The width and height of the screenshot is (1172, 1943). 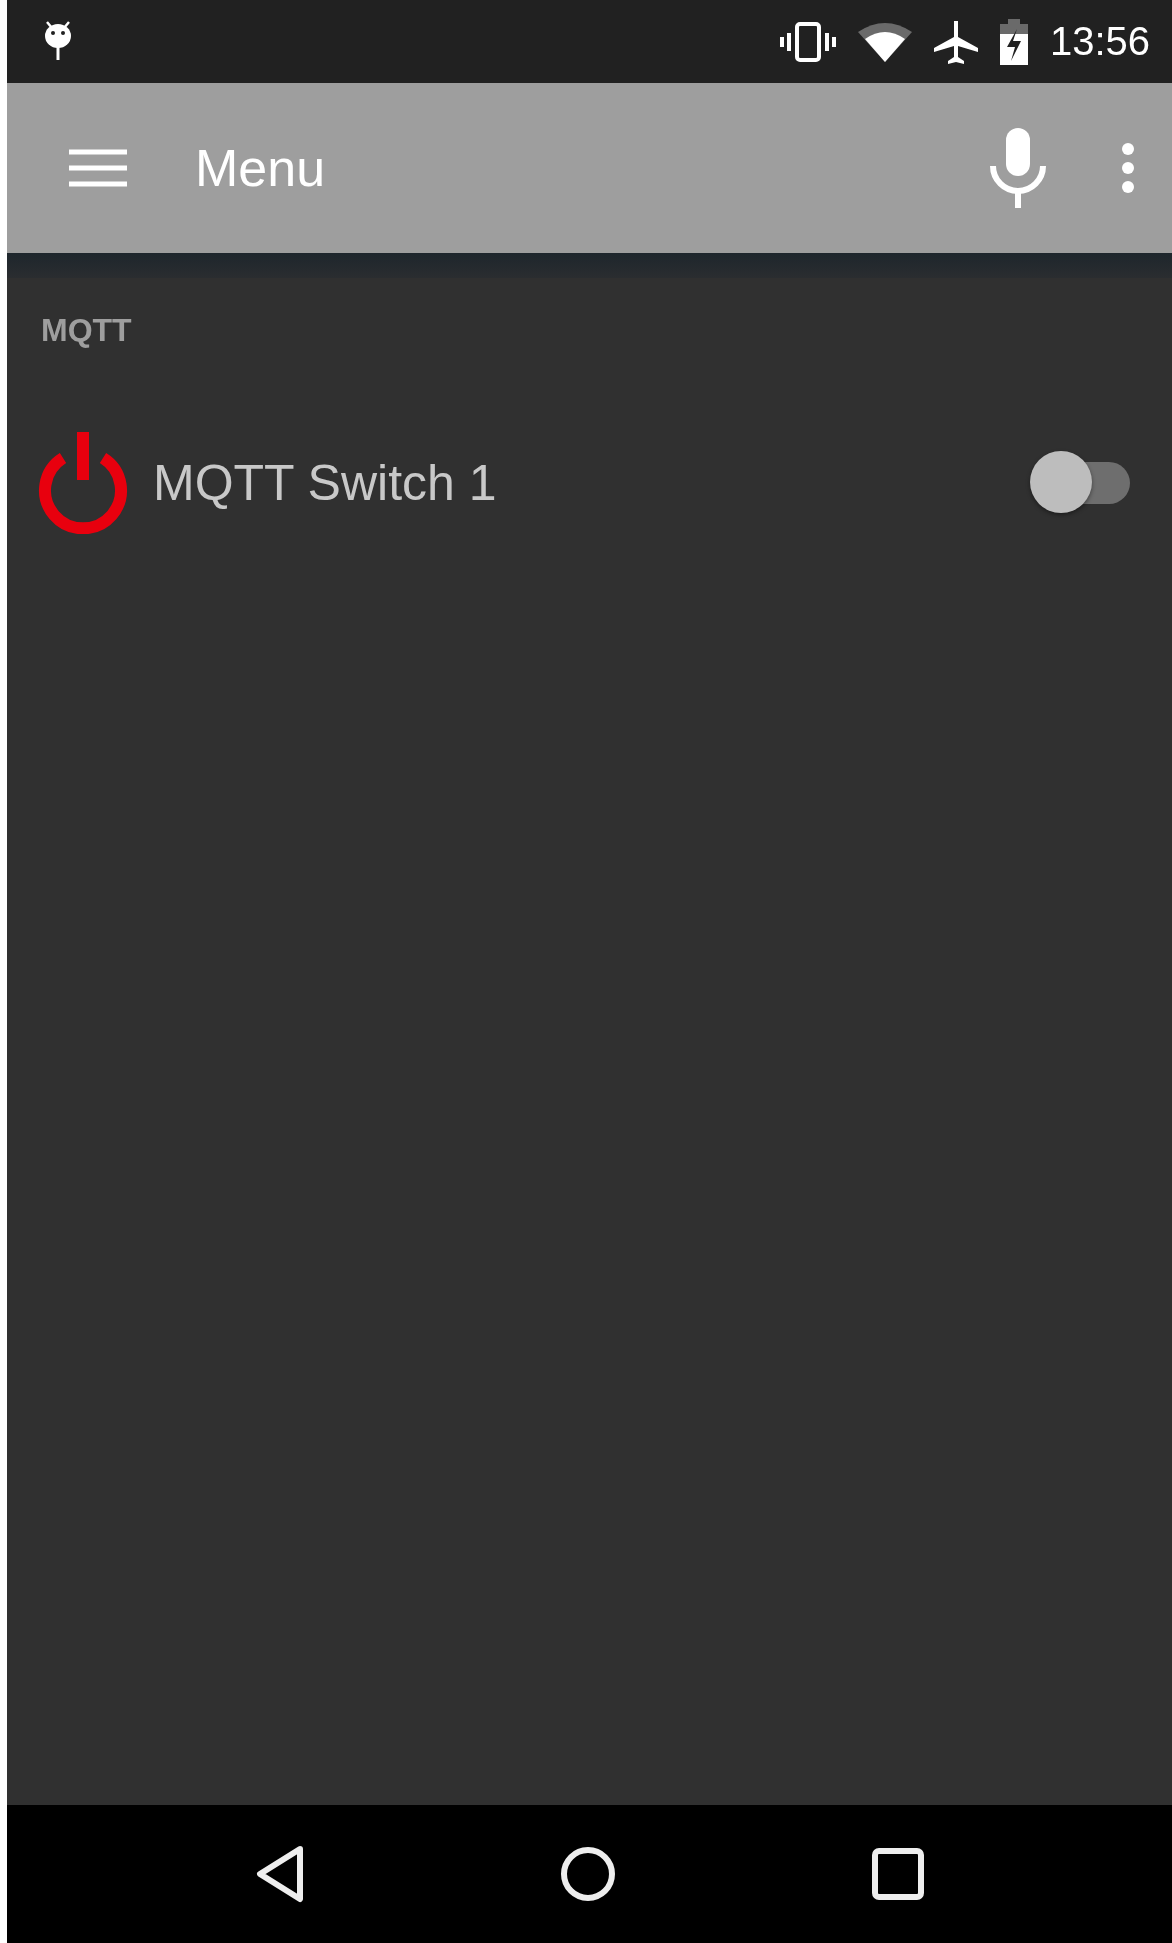 I want to click on wifi-icon, so click(x=884, y=41).